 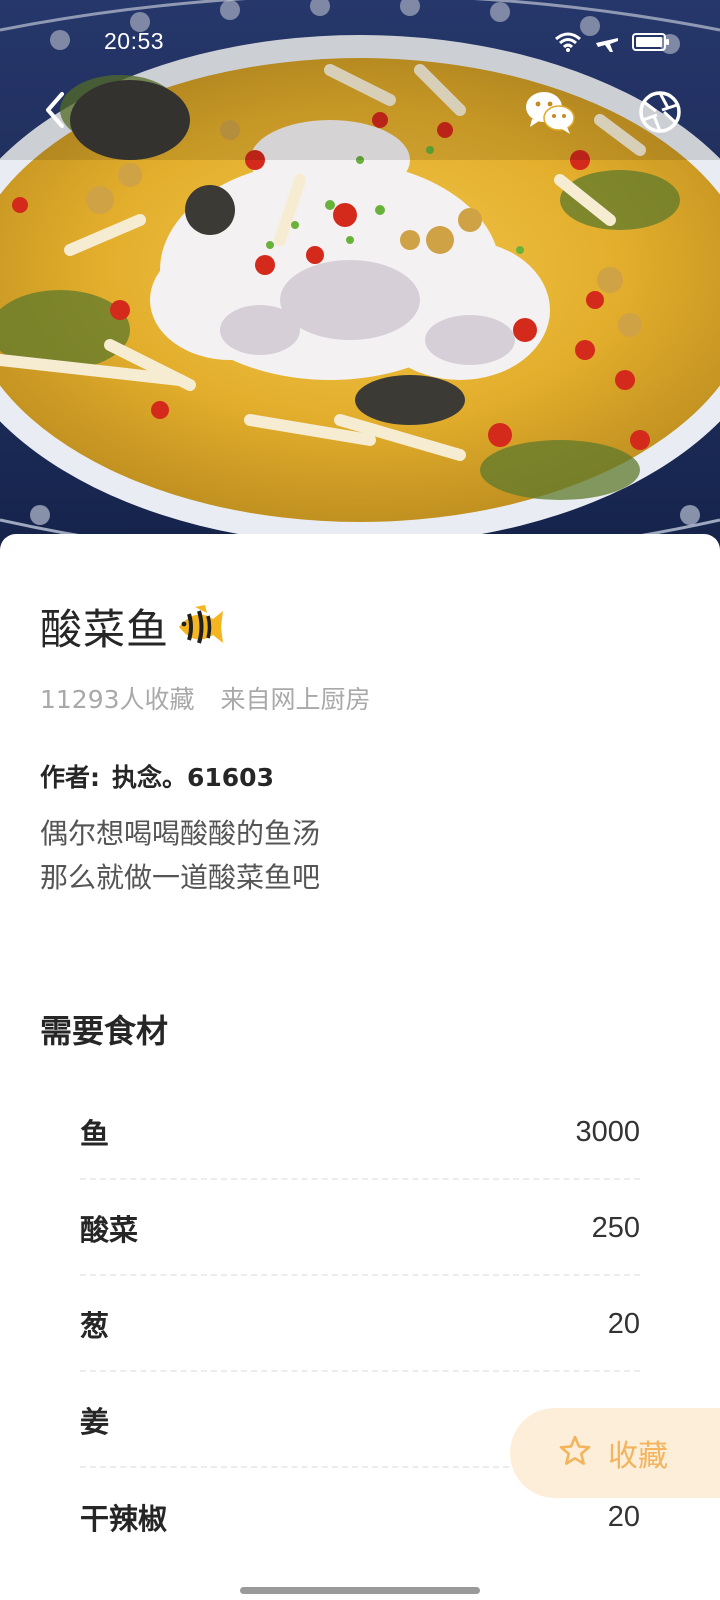 I want to click on collect-label: 收藏, so click(x=638, y=1456).